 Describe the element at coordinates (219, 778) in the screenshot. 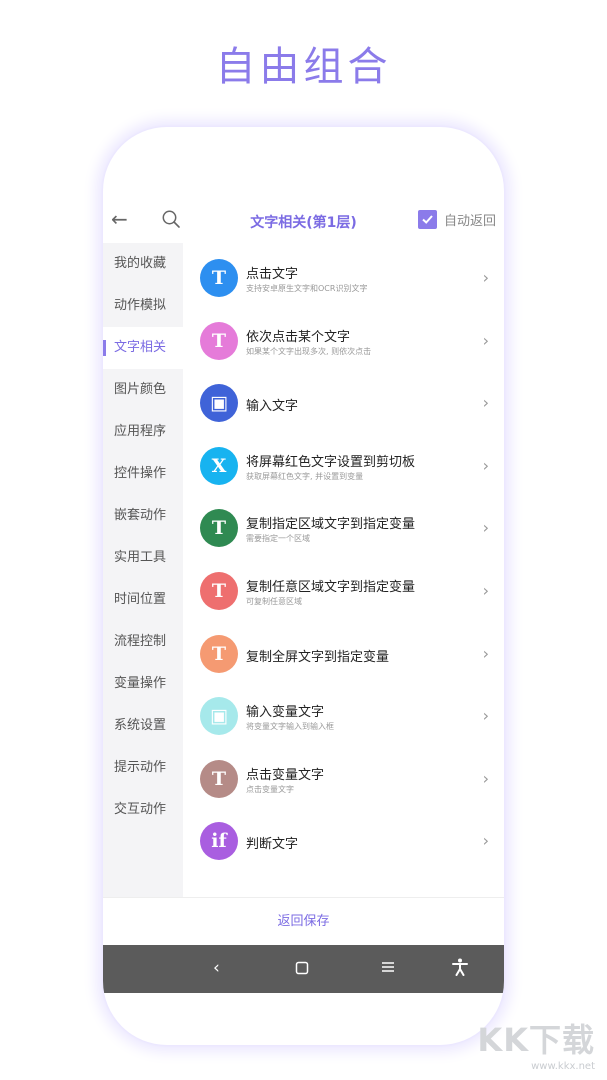

I see `tap-variable-icon: T` at that location.